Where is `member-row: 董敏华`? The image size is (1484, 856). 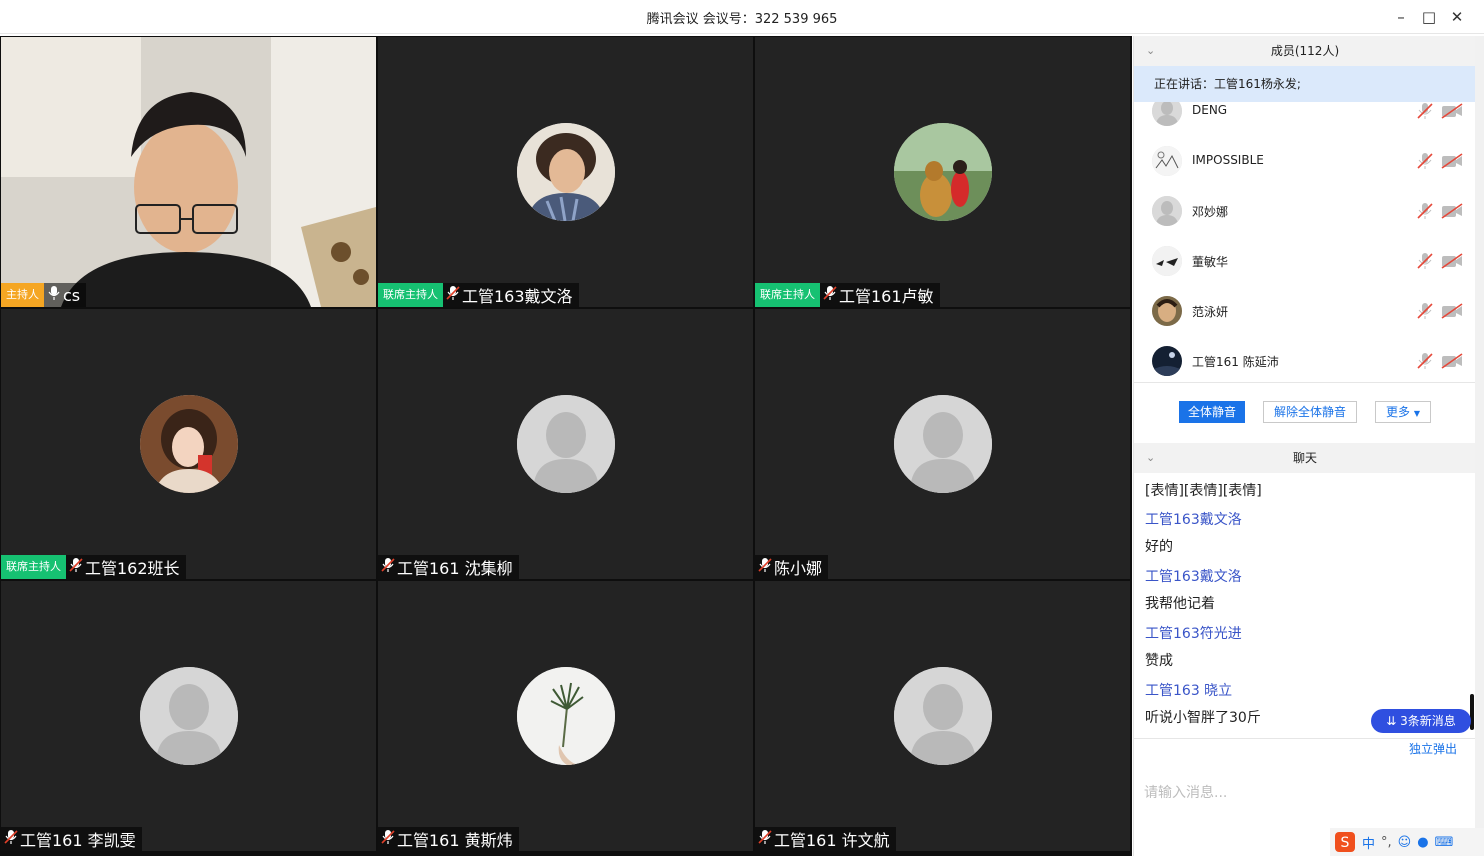 member-row: 董敏华 is located at coordinates (1305, 261).